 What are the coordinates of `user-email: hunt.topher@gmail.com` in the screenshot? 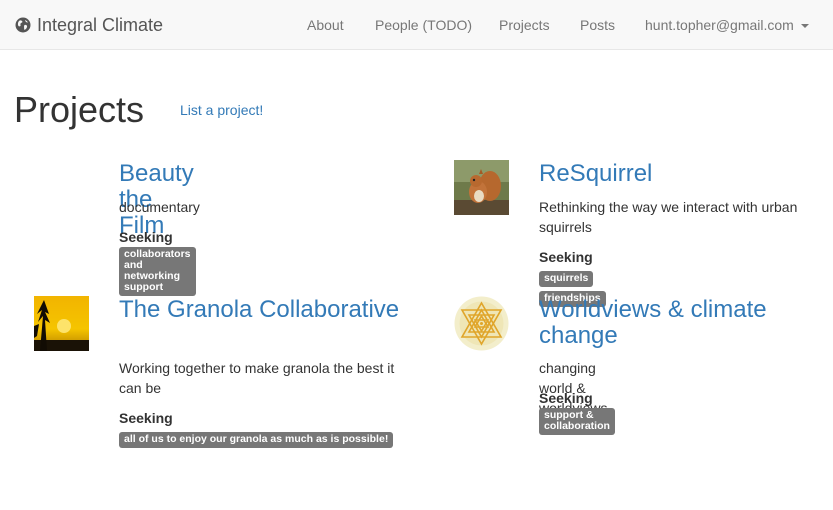 It's located at (719, 25).